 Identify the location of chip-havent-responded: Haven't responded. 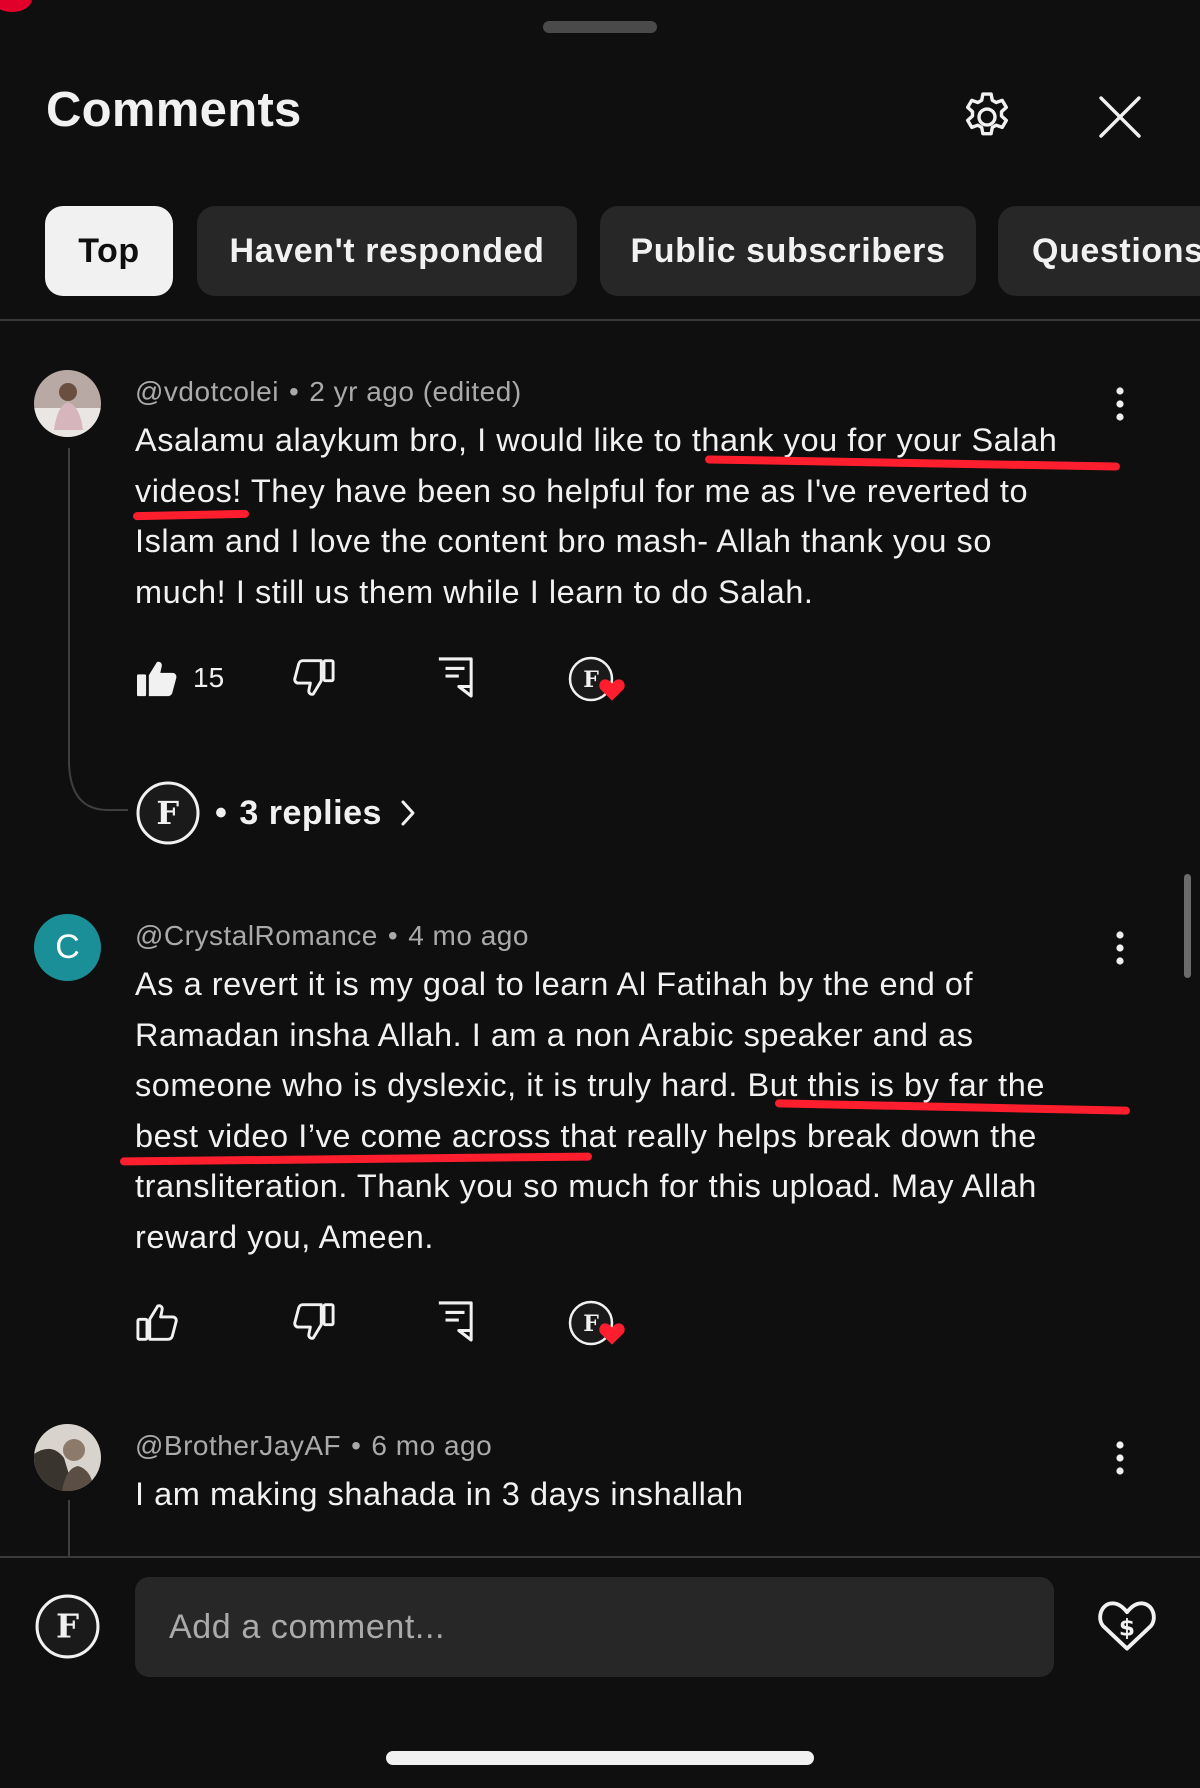
(387, 251).